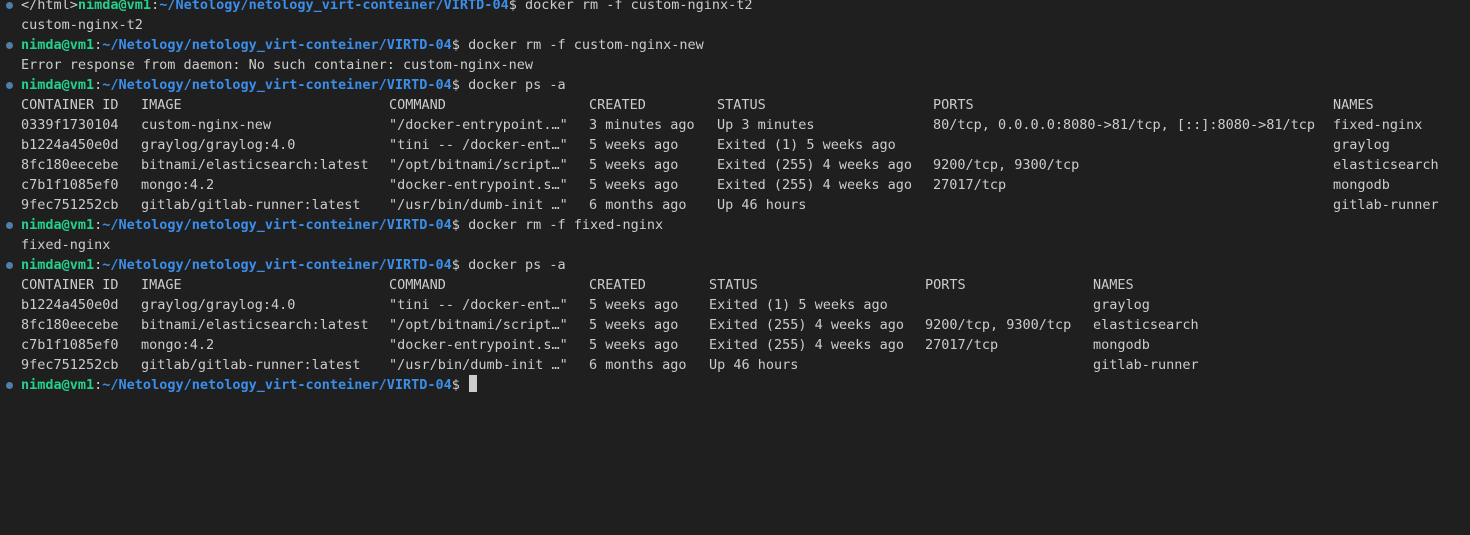 The image size is (1470, 535). Describe the element at coordinates (251, 365) in the screenshot. I see `image: gitlab/gitlab-runner:latest` at that location.